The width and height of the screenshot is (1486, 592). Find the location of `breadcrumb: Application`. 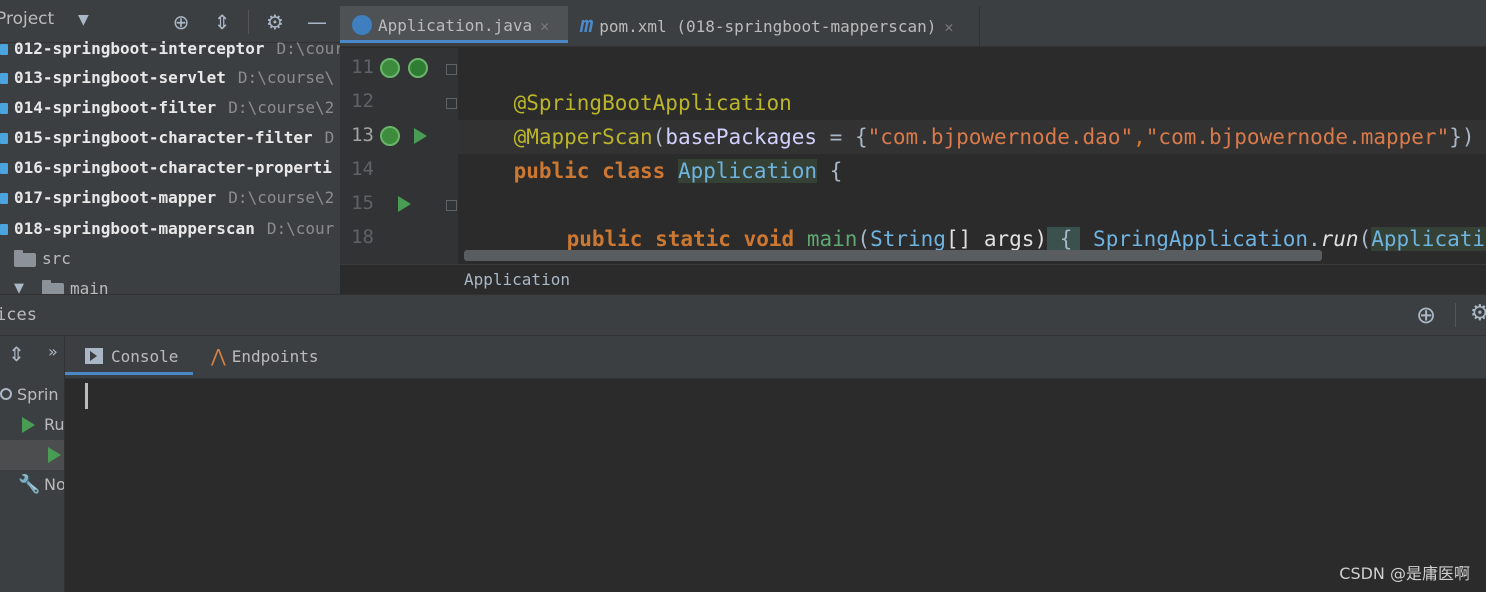

breadcrumb: Application is located at coordinates (913, 279).